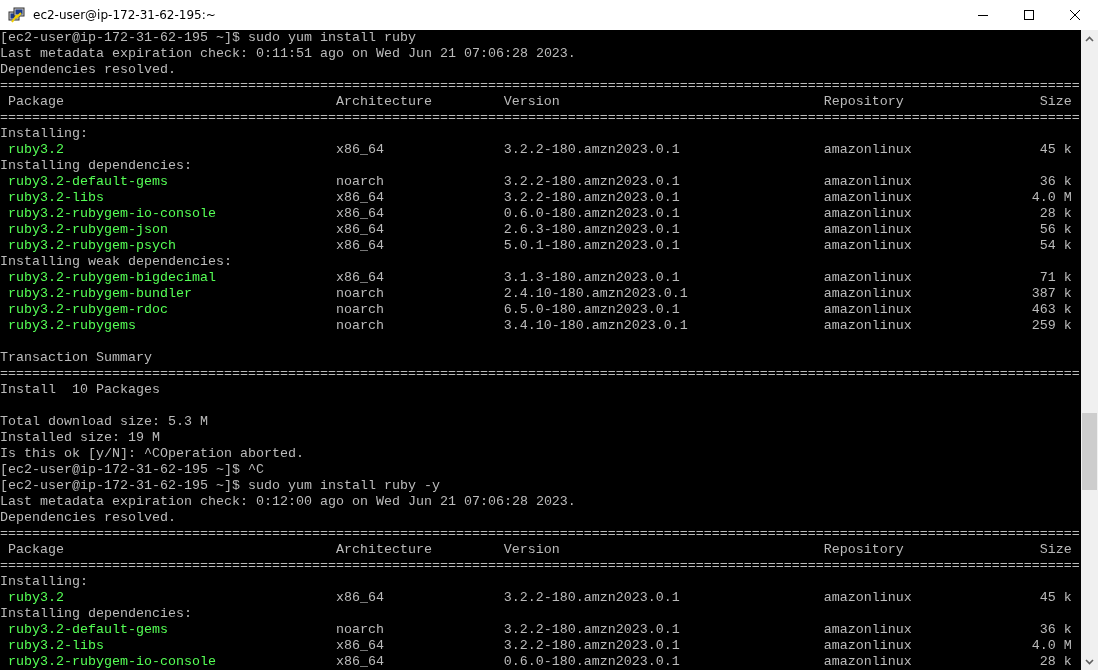 The image size is (1098, 670). What do you see at coordinates (1051, 310) in the screenshot?
I see `size: 463 k` at bounding box center [1051, 310].